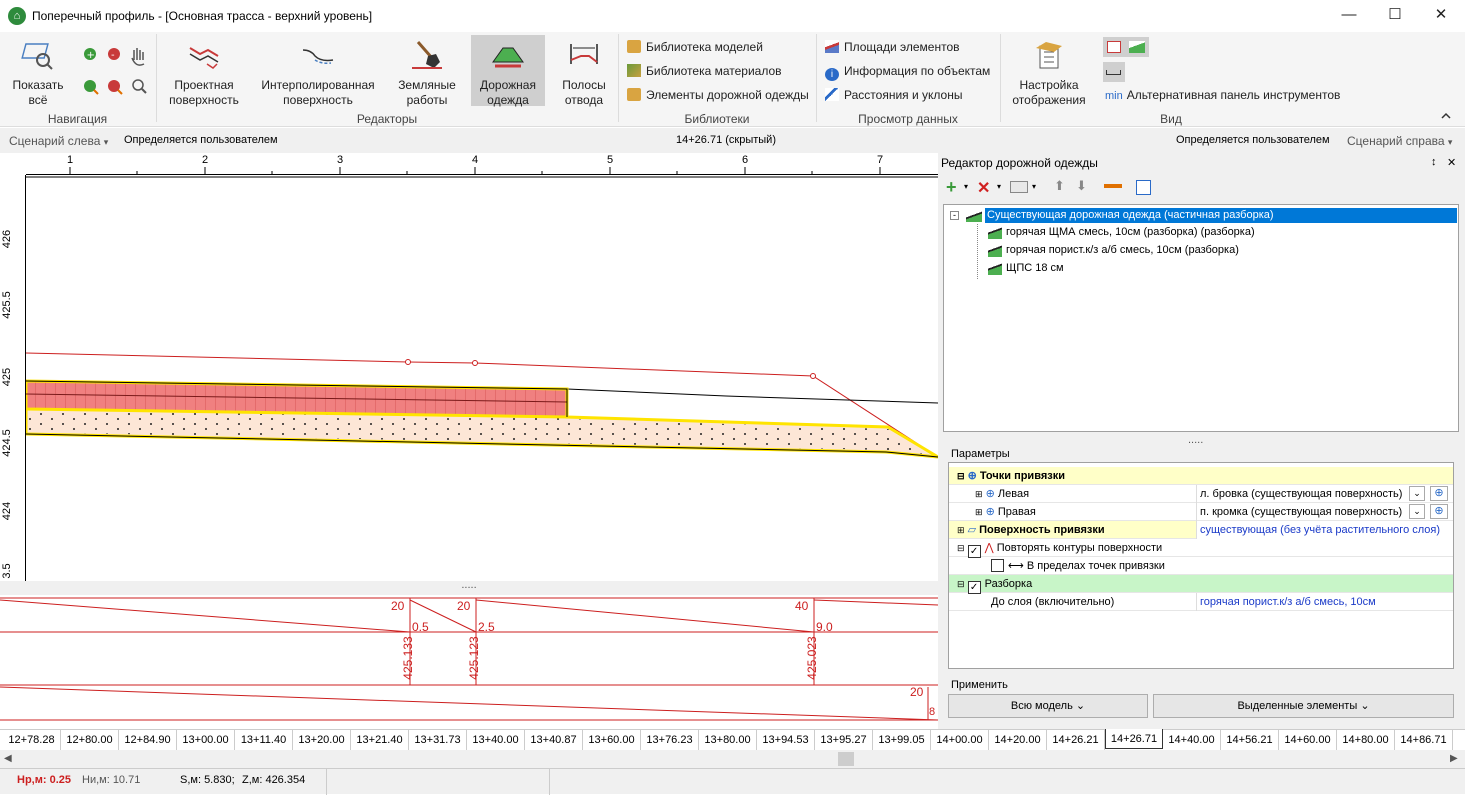  What do you see at coordinates (1143, 187) in the screenshot?
I see `save-icon` at bounding box center [1143, 187].